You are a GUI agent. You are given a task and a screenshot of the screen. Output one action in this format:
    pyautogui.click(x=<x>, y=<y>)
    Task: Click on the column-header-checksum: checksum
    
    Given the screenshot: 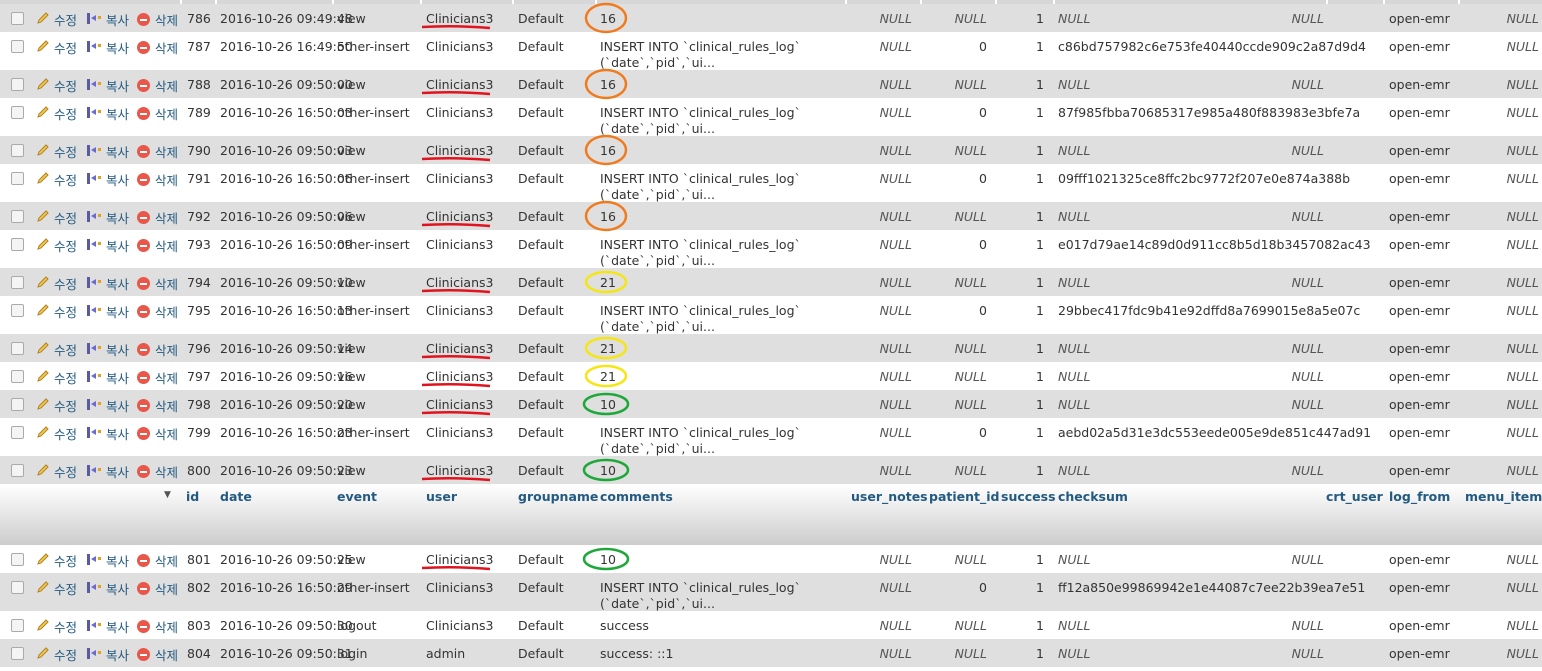 What is the action you would take?
    pyautogui.click(x=1093, y=496)
    